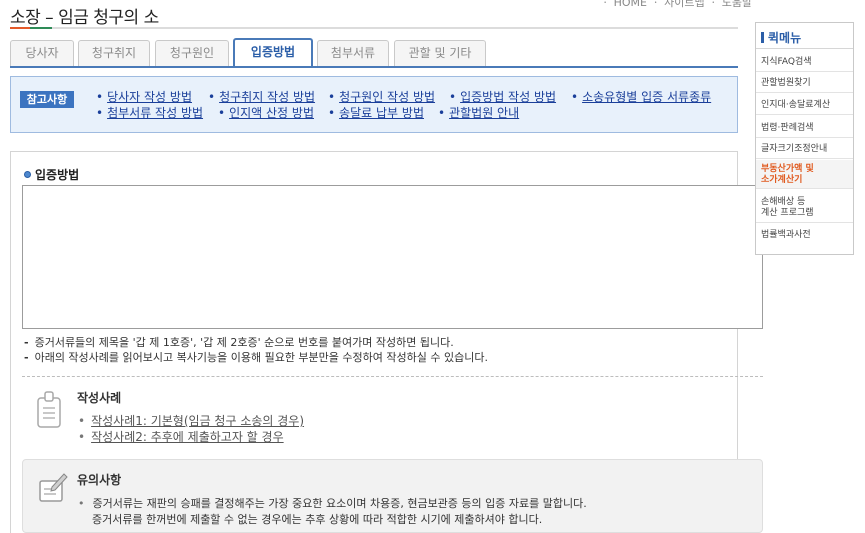 The height and width of the screenshot is (533, 865). I want to click on ref-link-claim-cause: 청구원인 작성 방법, so click(381, 96).